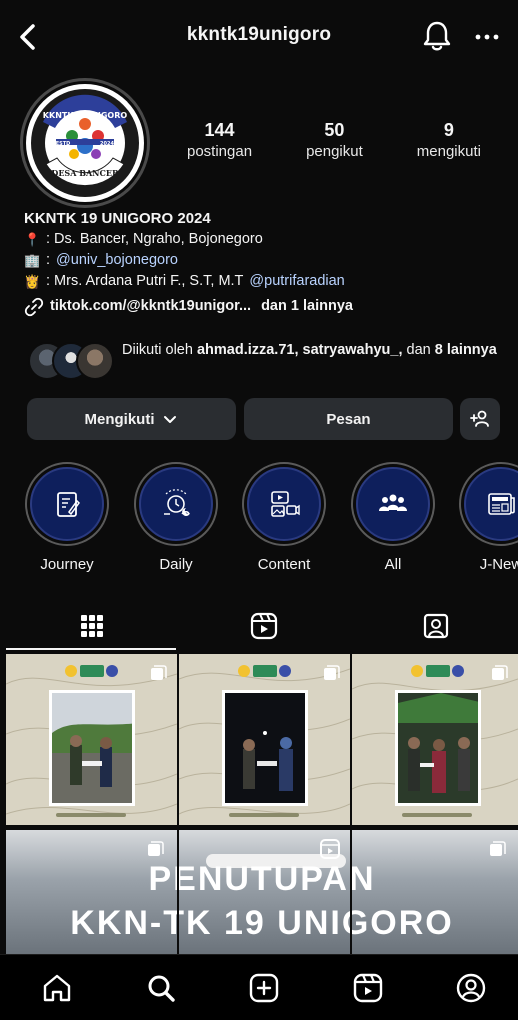 Image resolution: width=518 pixels, height=1020 pixels. What do you see at coordinates (448, 130) in the screenshot?
I see `stat-following-value: 9` at bounding box center [448, 130].